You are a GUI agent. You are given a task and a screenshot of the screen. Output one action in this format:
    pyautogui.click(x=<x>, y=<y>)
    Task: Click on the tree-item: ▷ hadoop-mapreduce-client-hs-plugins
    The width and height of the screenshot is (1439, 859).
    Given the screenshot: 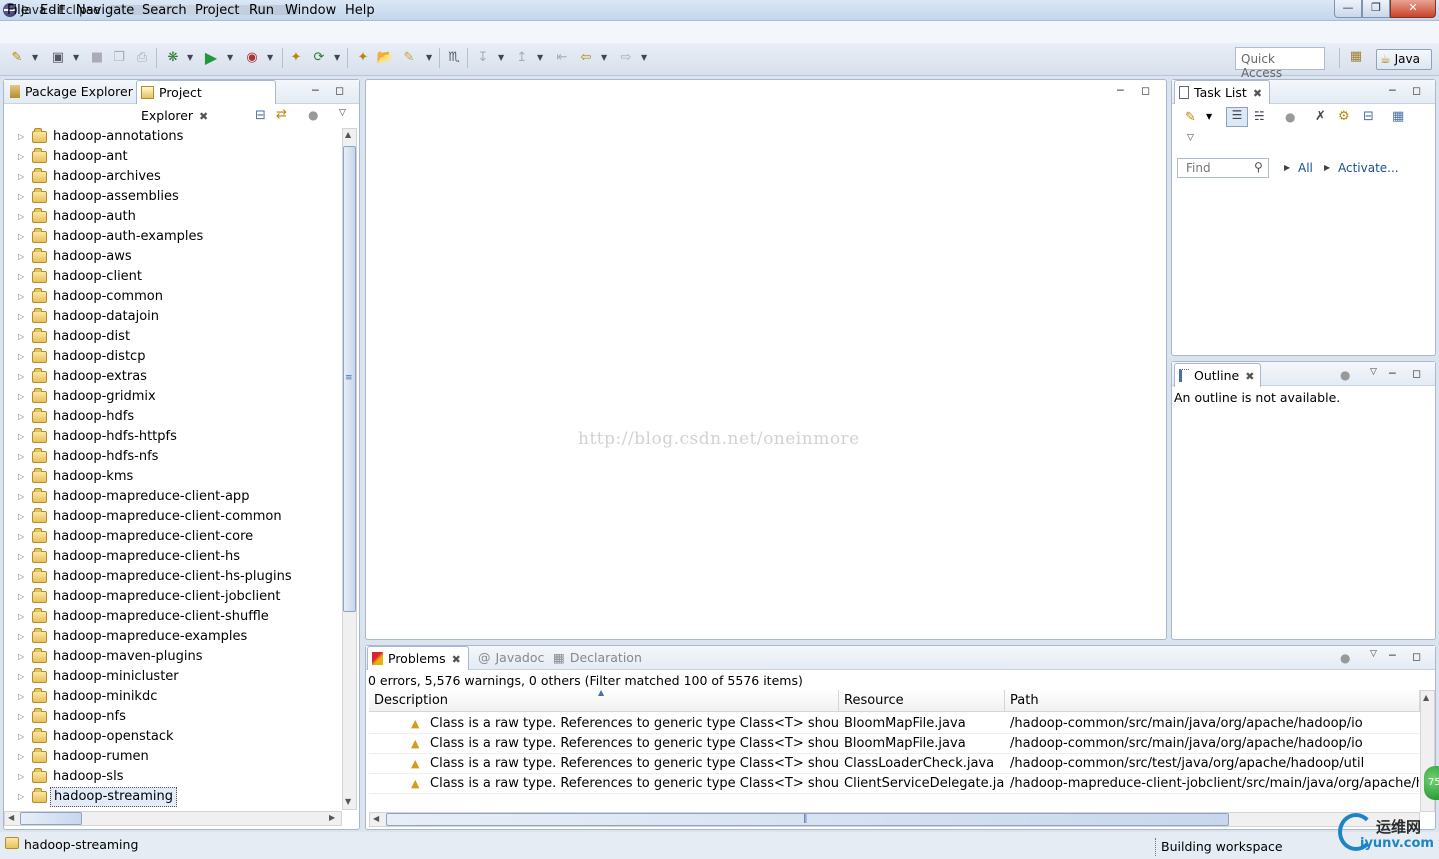 What is the action you would take?
    pyautogui.click(x=173, y=577)
    